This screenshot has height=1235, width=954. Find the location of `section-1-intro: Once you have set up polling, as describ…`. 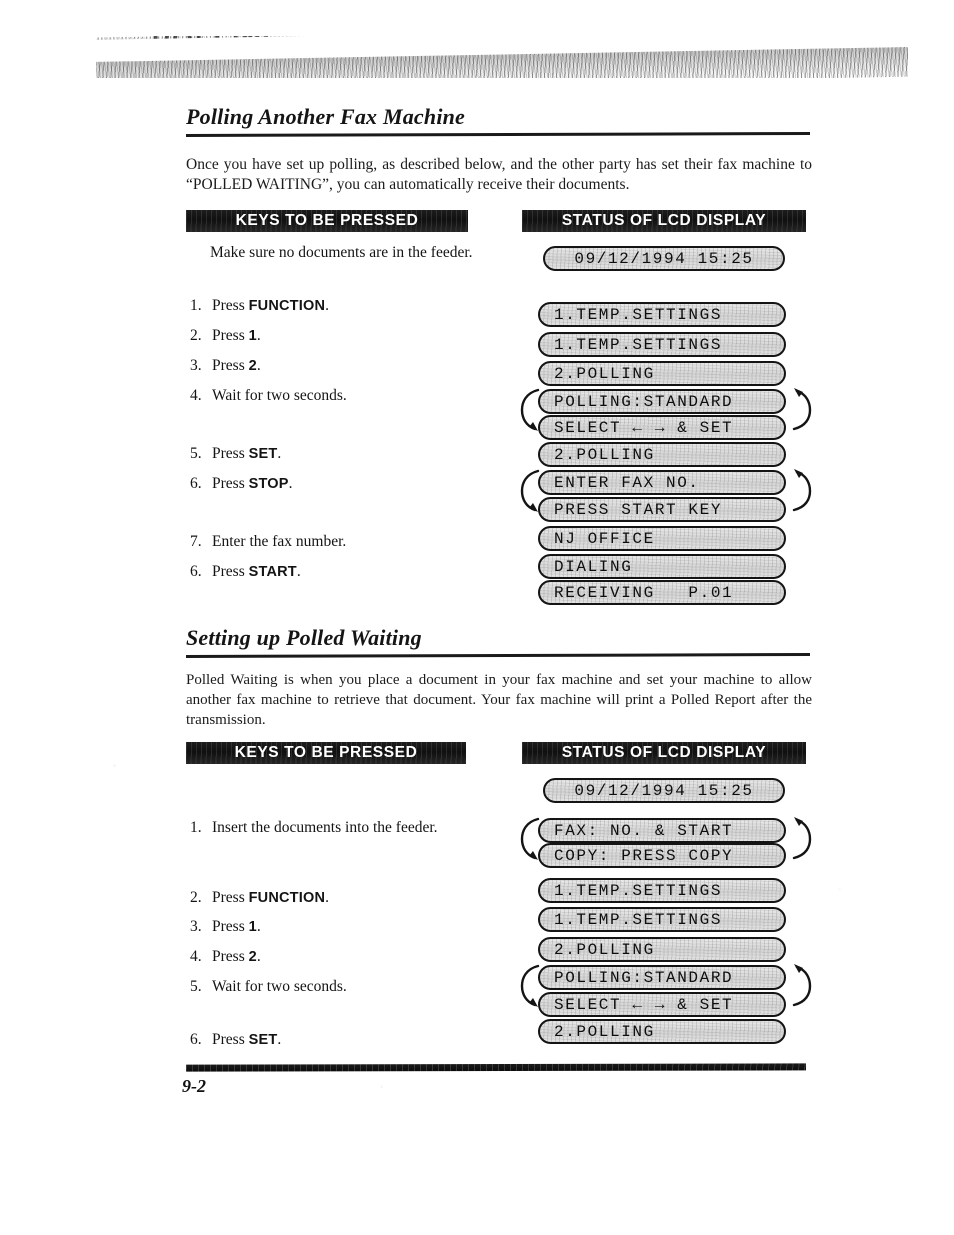

section-1-intro: Once you have set up polling, as describ… is located at coordinates (499, 174).